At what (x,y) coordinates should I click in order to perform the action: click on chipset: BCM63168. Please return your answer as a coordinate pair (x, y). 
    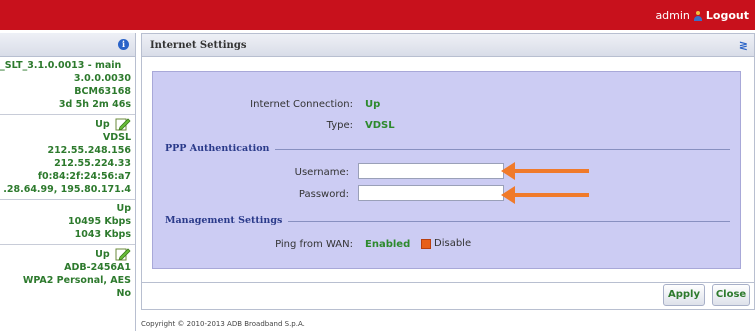
    Looking at the image, I should click on (102, 91).